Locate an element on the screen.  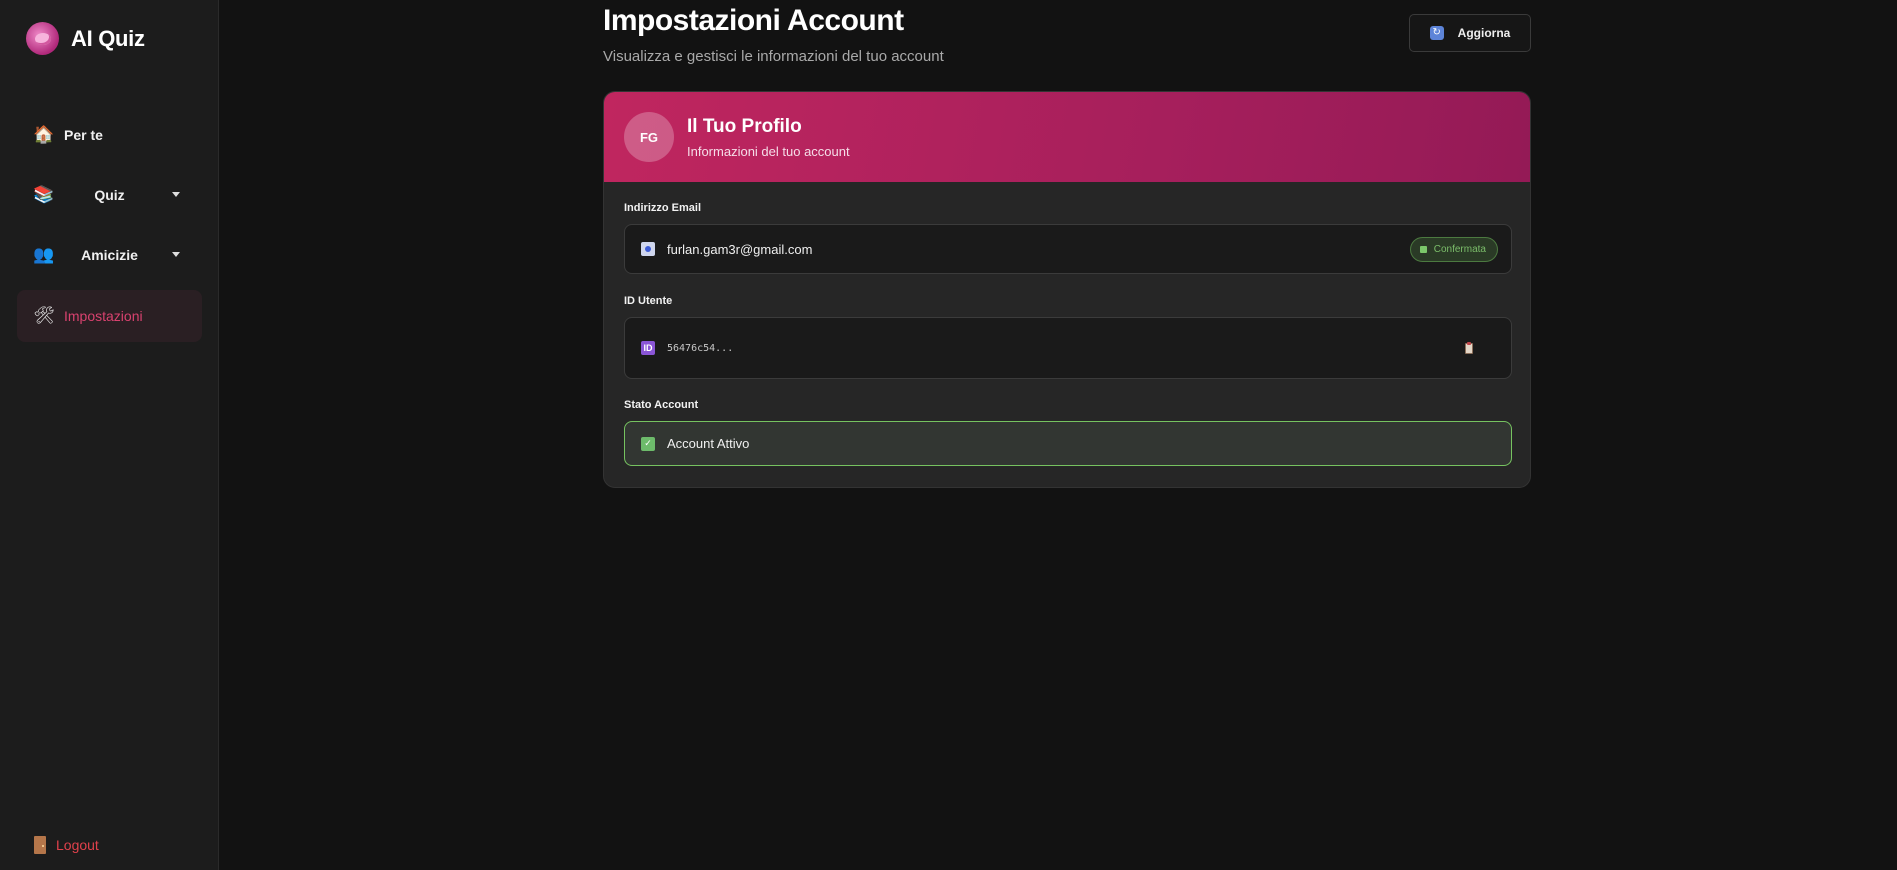
clipboard-icon is located at coordinates (1469, 348).